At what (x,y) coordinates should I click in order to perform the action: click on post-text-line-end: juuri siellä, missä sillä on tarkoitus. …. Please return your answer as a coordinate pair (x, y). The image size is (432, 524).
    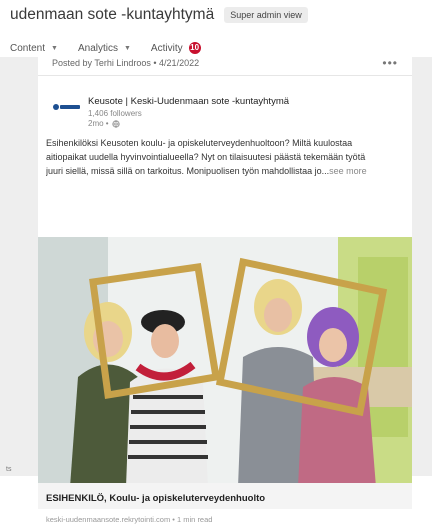
    Looking at the image, I should click on (188, 171).